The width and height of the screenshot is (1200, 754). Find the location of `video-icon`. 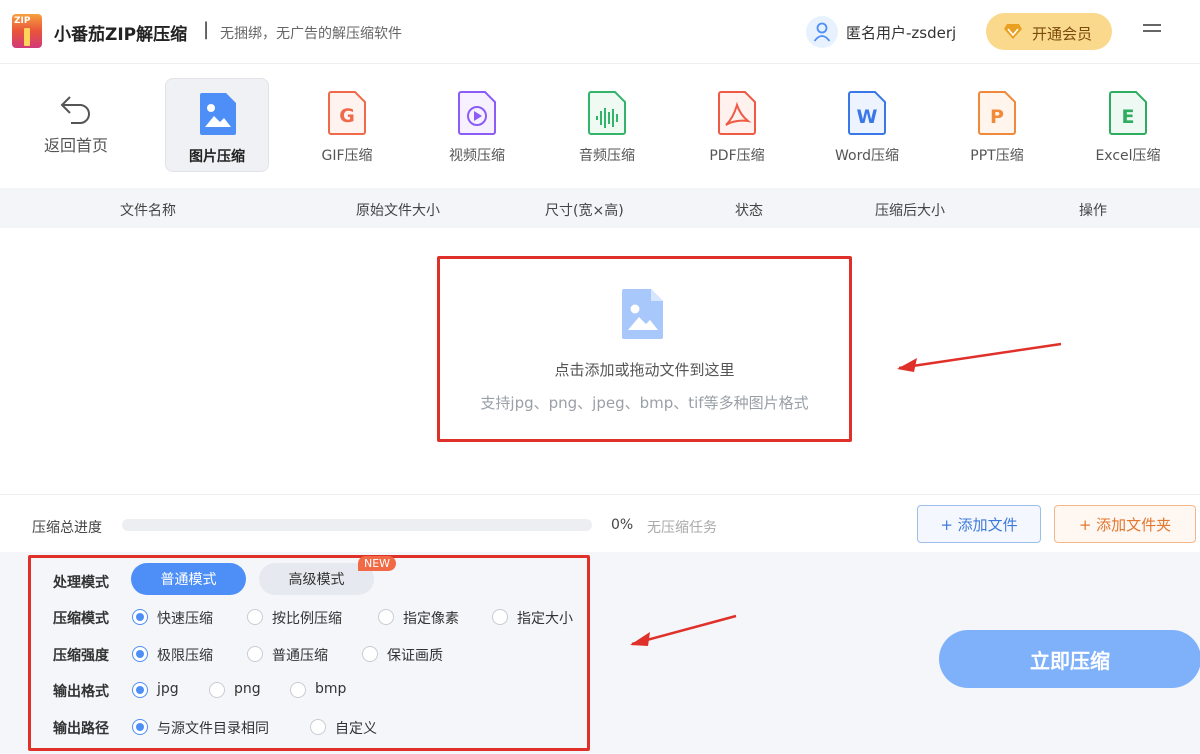

video-icon is located at coordinates (477, 113).